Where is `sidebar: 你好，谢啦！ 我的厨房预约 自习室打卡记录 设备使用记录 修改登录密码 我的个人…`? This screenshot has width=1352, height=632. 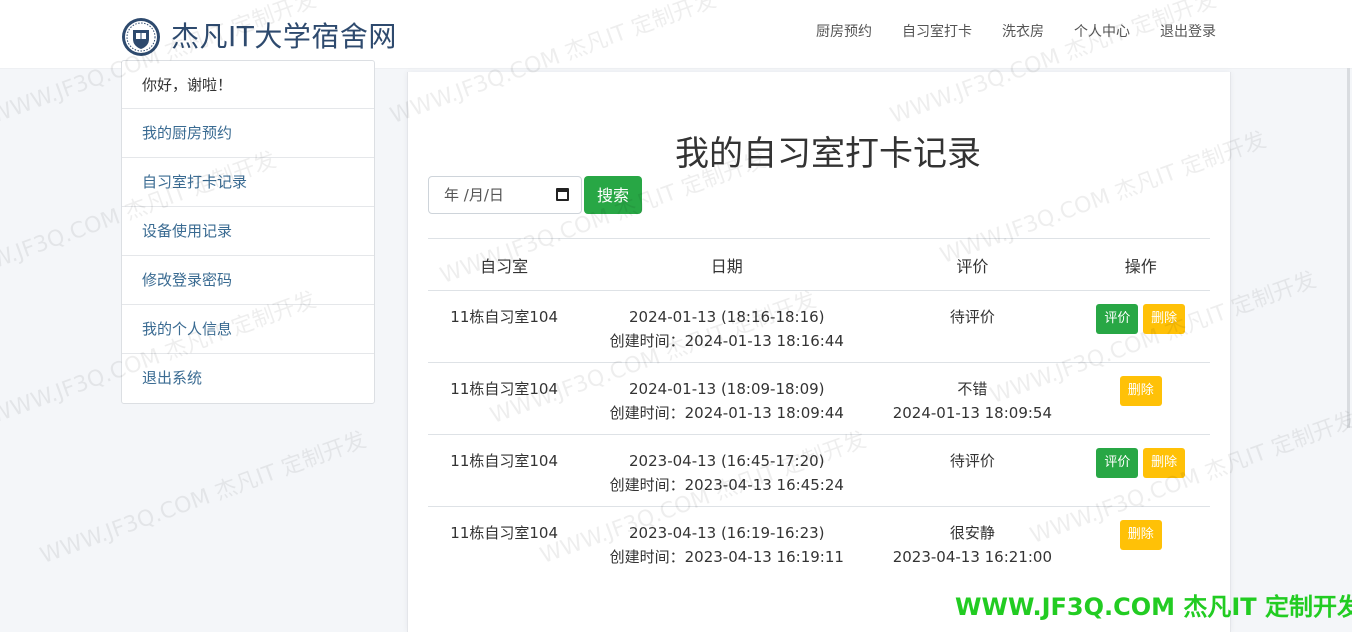 sidebar: 你好，谢啦！ 我的厨房预约 自习室打卡记录 设备使用记录 修改登录密码 我的个人… is located at coordinates (248, 232).